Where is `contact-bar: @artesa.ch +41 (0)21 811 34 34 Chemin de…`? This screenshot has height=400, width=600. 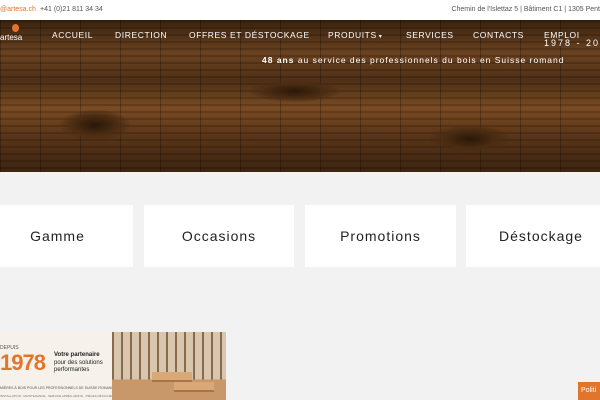 contact-bar: @artesa.ch +41 (0)21 811 34 34 Chemin de… is located at coordinates (300, 10).